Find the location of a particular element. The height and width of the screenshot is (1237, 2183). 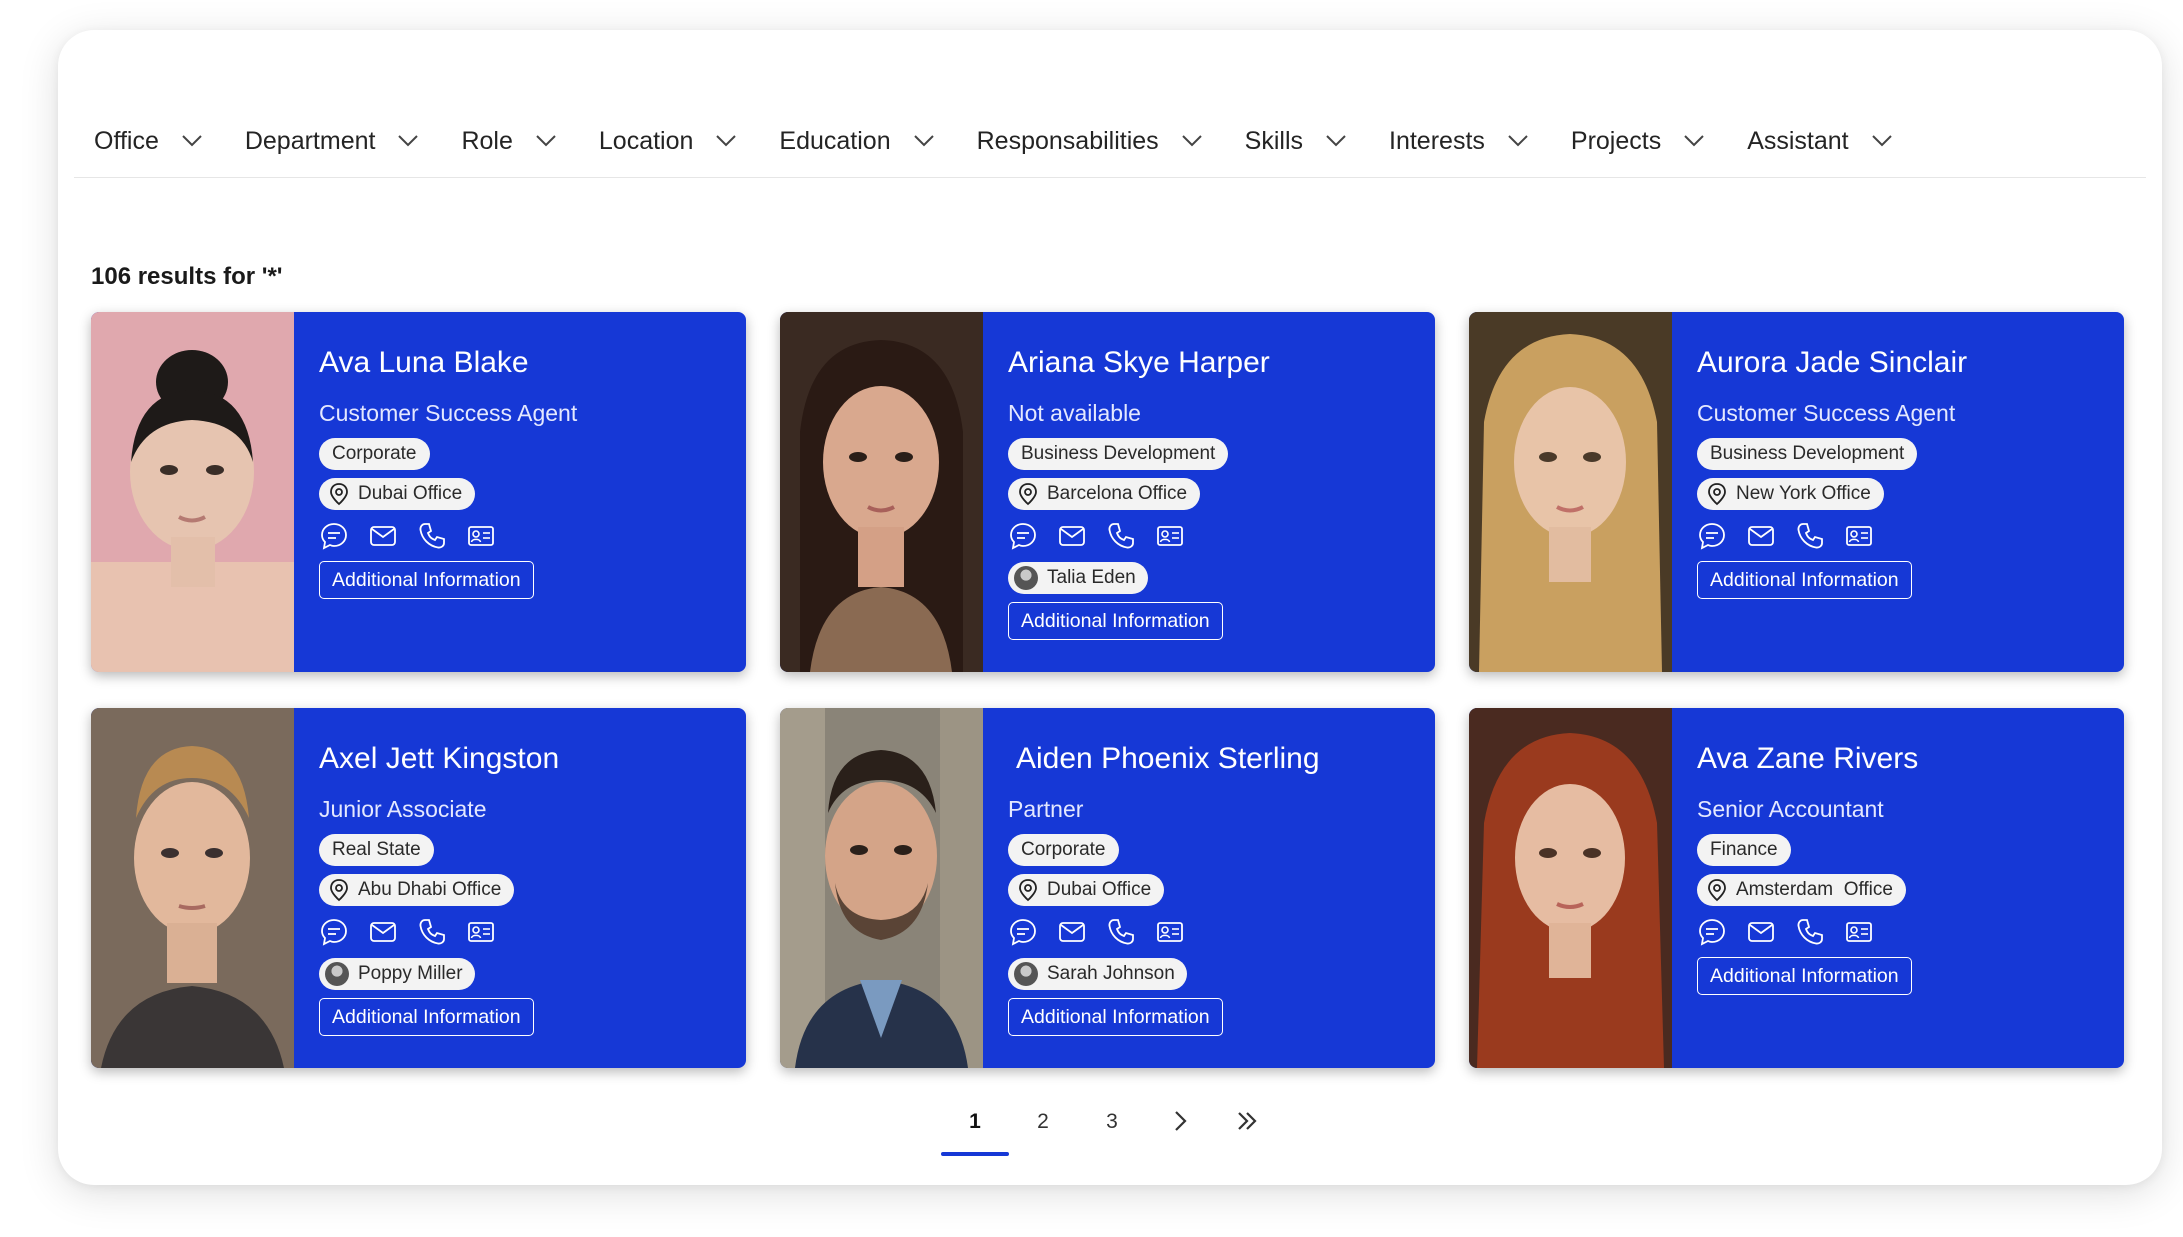

assistant-name: Sarah Johnson is located at coordinates (1111, 973).